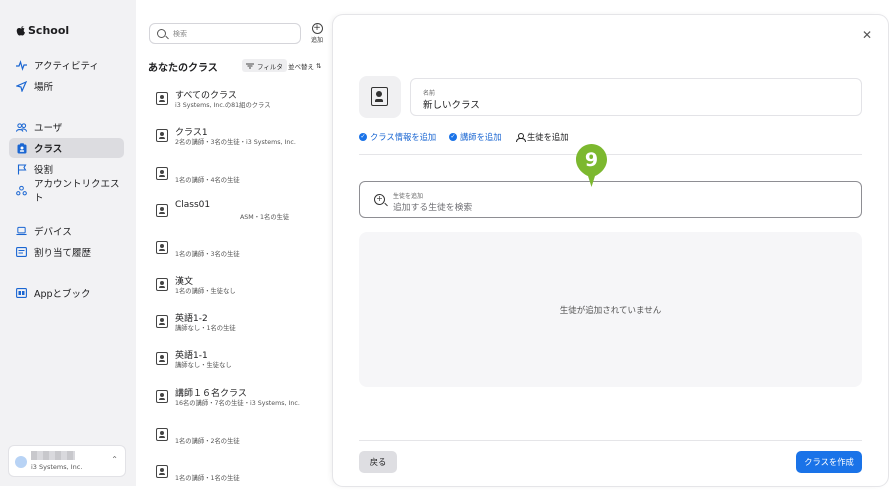 Image resolution: width=889 pixels, height=500 pixels. What do you see at coordinates (610, 199) in the screenshot?
I see `add-student-search-input: + 生徒を追加 追加する生徒を検索` at bounding box center [610, 199].